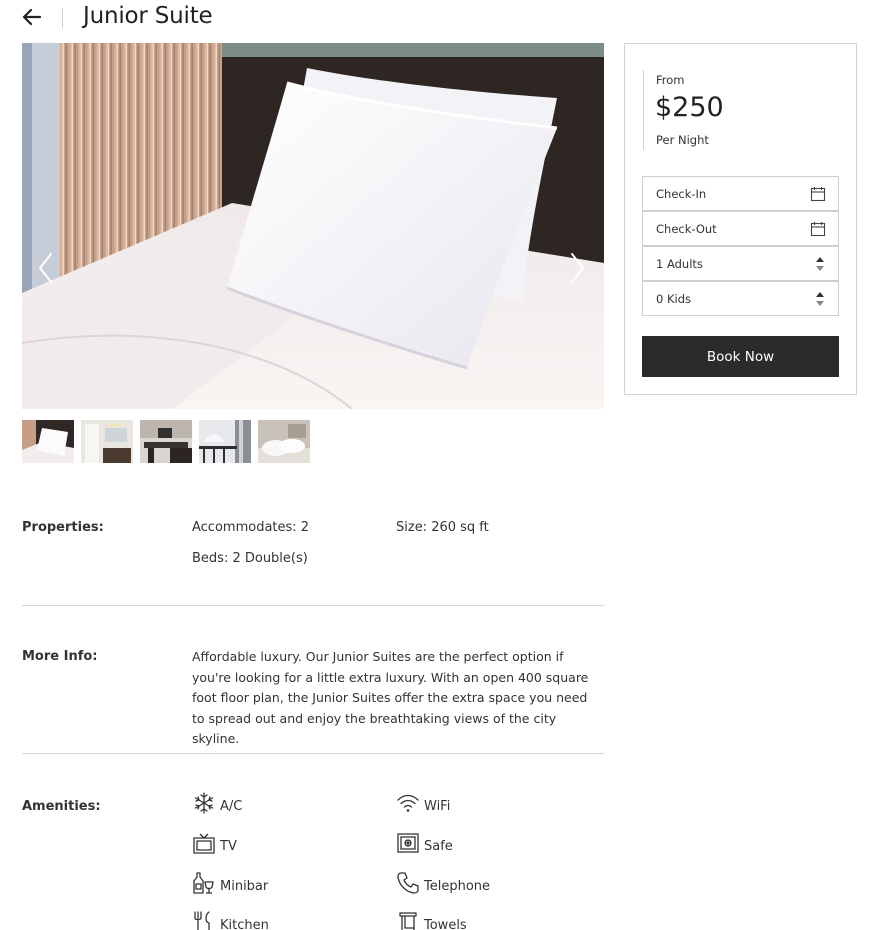 This screenshot has width=880, height=930. I want to click on book-now-button: Book Now, so click(740, 356).